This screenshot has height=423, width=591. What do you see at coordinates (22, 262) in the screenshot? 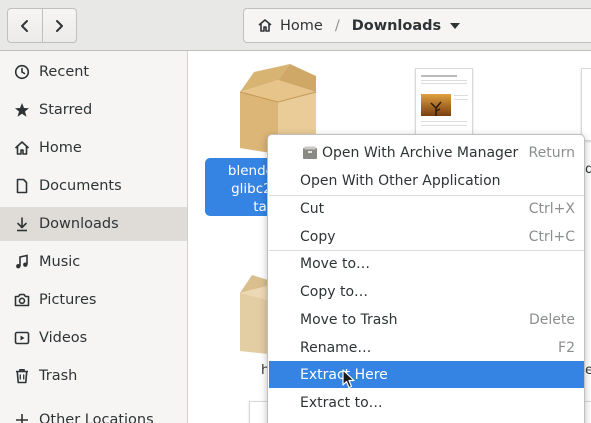
I see `music-icon` at bounding box center [22, 262].